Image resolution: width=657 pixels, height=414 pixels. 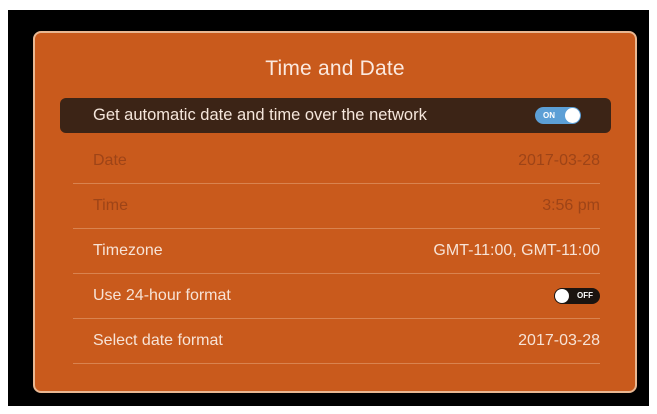 I want to click on 24-hour-format-label: Use 24-hour format, so click(x=162, y=295).